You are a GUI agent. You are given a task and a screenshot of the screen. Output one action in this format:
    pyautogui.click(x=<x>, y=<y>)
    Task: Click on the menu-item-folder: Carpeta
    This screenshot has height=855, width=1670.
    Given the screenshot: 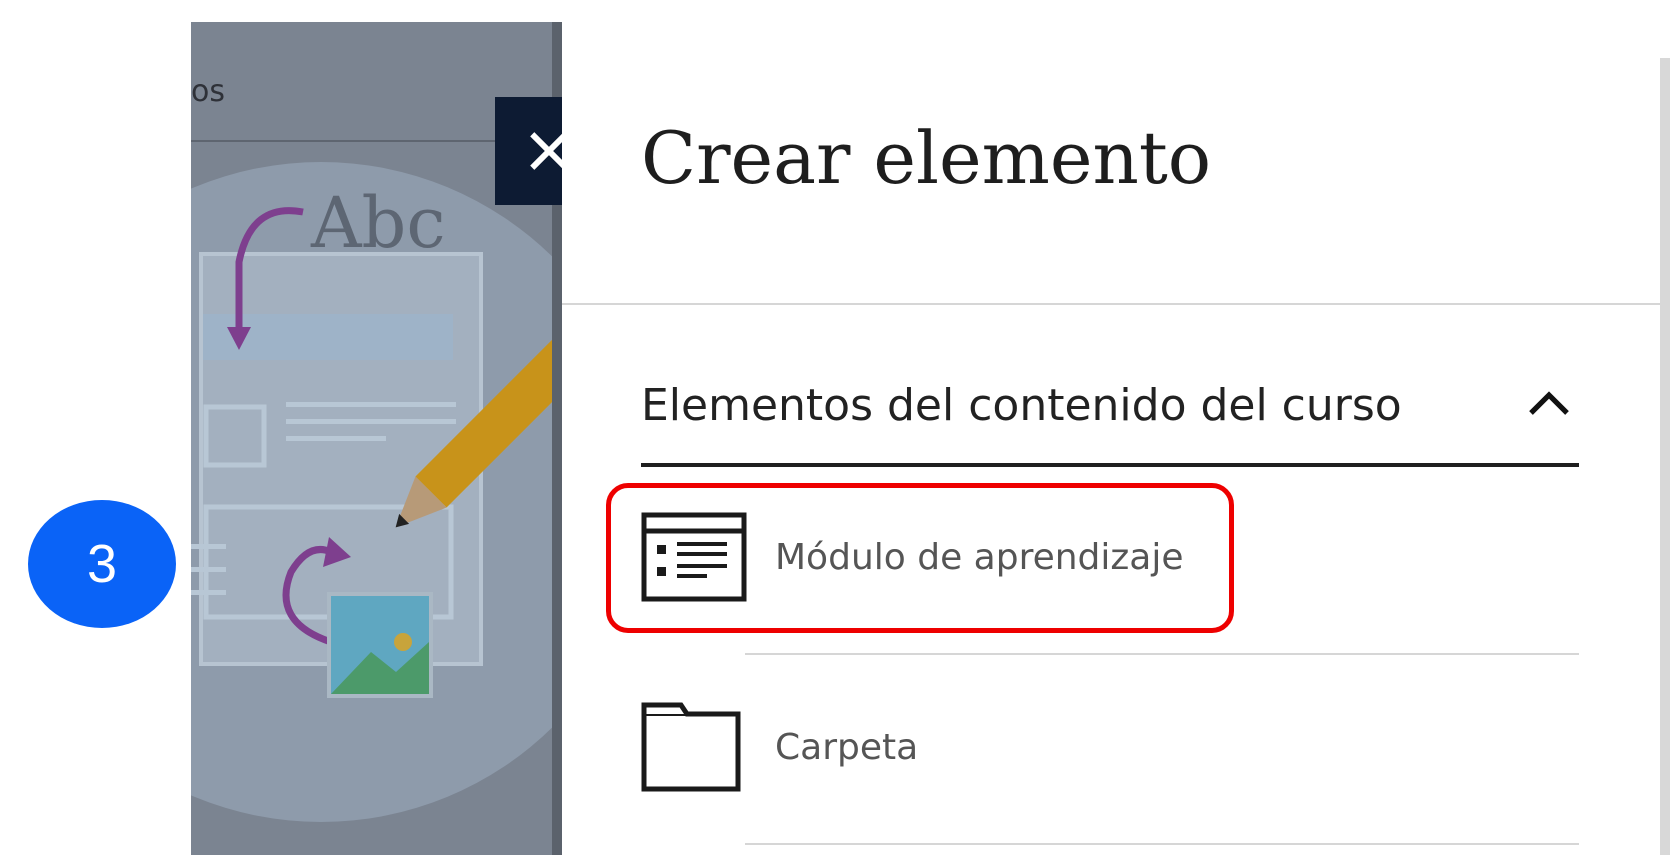 What is the action you would take?
    pyautogui.click(x=1110, y=747)
    